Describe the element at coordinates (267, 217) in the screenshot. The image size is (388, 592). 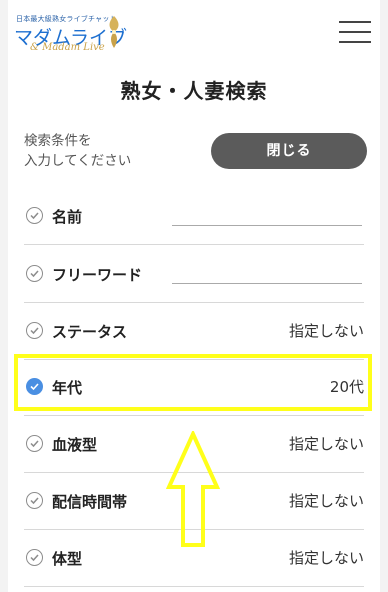
I see `name-input` at that location.